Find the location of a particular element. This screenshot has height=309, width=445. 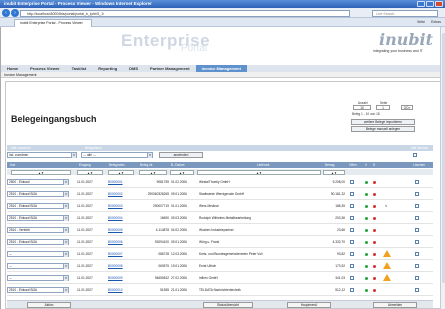

sort-eingang-button: ▲▼ is located at coordinates (90, 172).